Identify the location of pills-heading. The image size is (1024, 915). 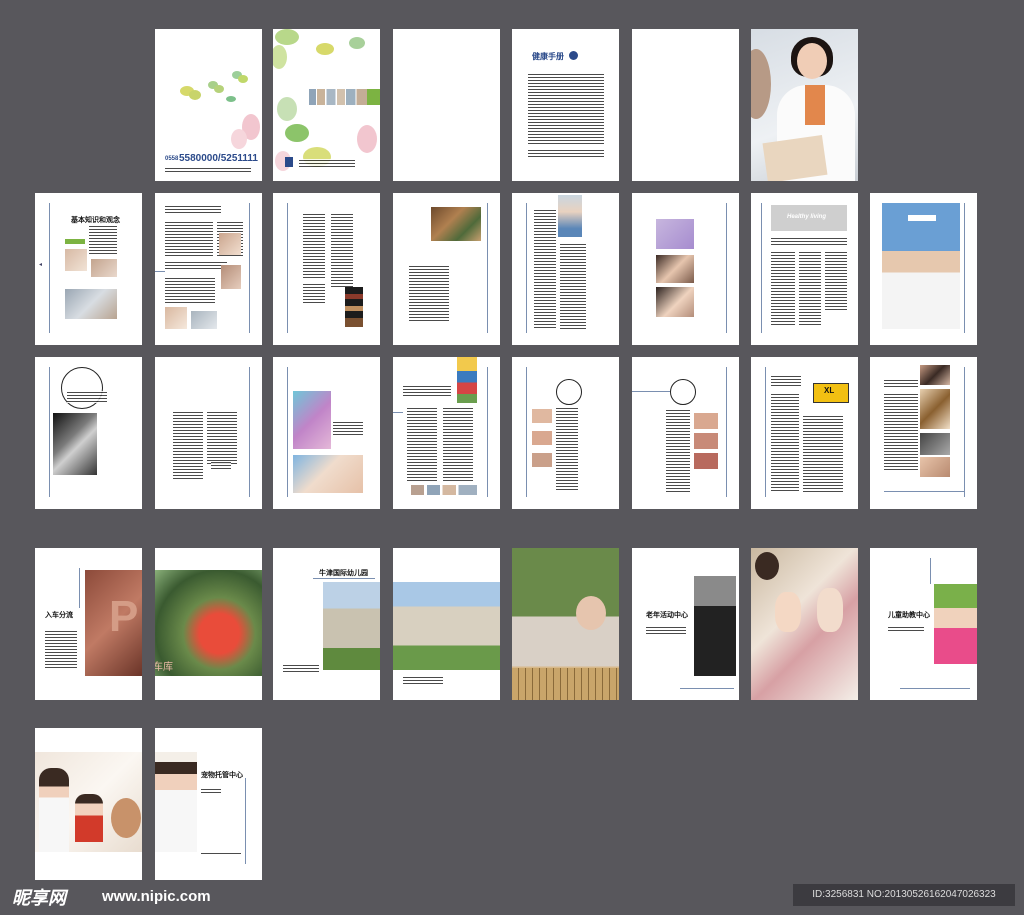
(427, 391).